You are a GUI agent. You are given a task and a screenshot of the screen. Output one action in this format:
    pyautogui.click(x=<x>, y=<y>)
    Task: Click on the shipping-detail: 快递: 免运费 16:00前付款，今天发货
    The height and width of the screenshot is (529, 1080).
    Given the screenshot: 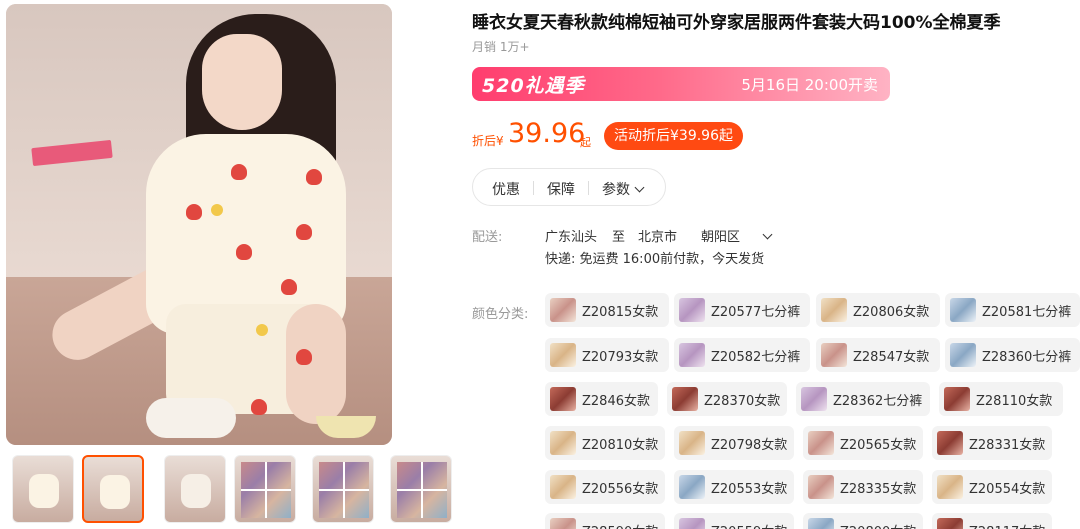 What is the action you would take?
    pyautogui.click(x=655, y=259)
    